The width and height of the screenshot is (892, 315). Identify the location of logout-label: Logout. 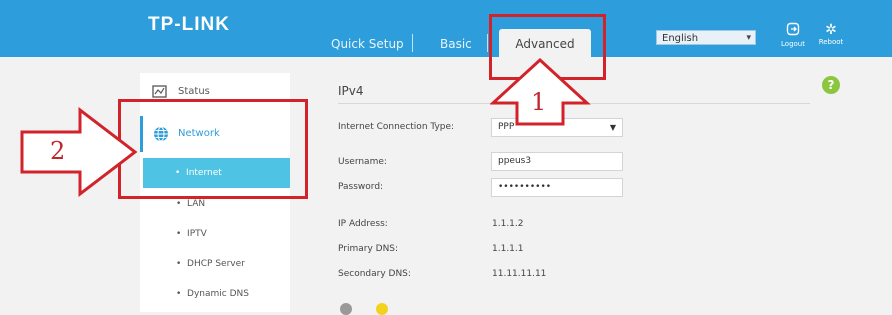
(793, 44).